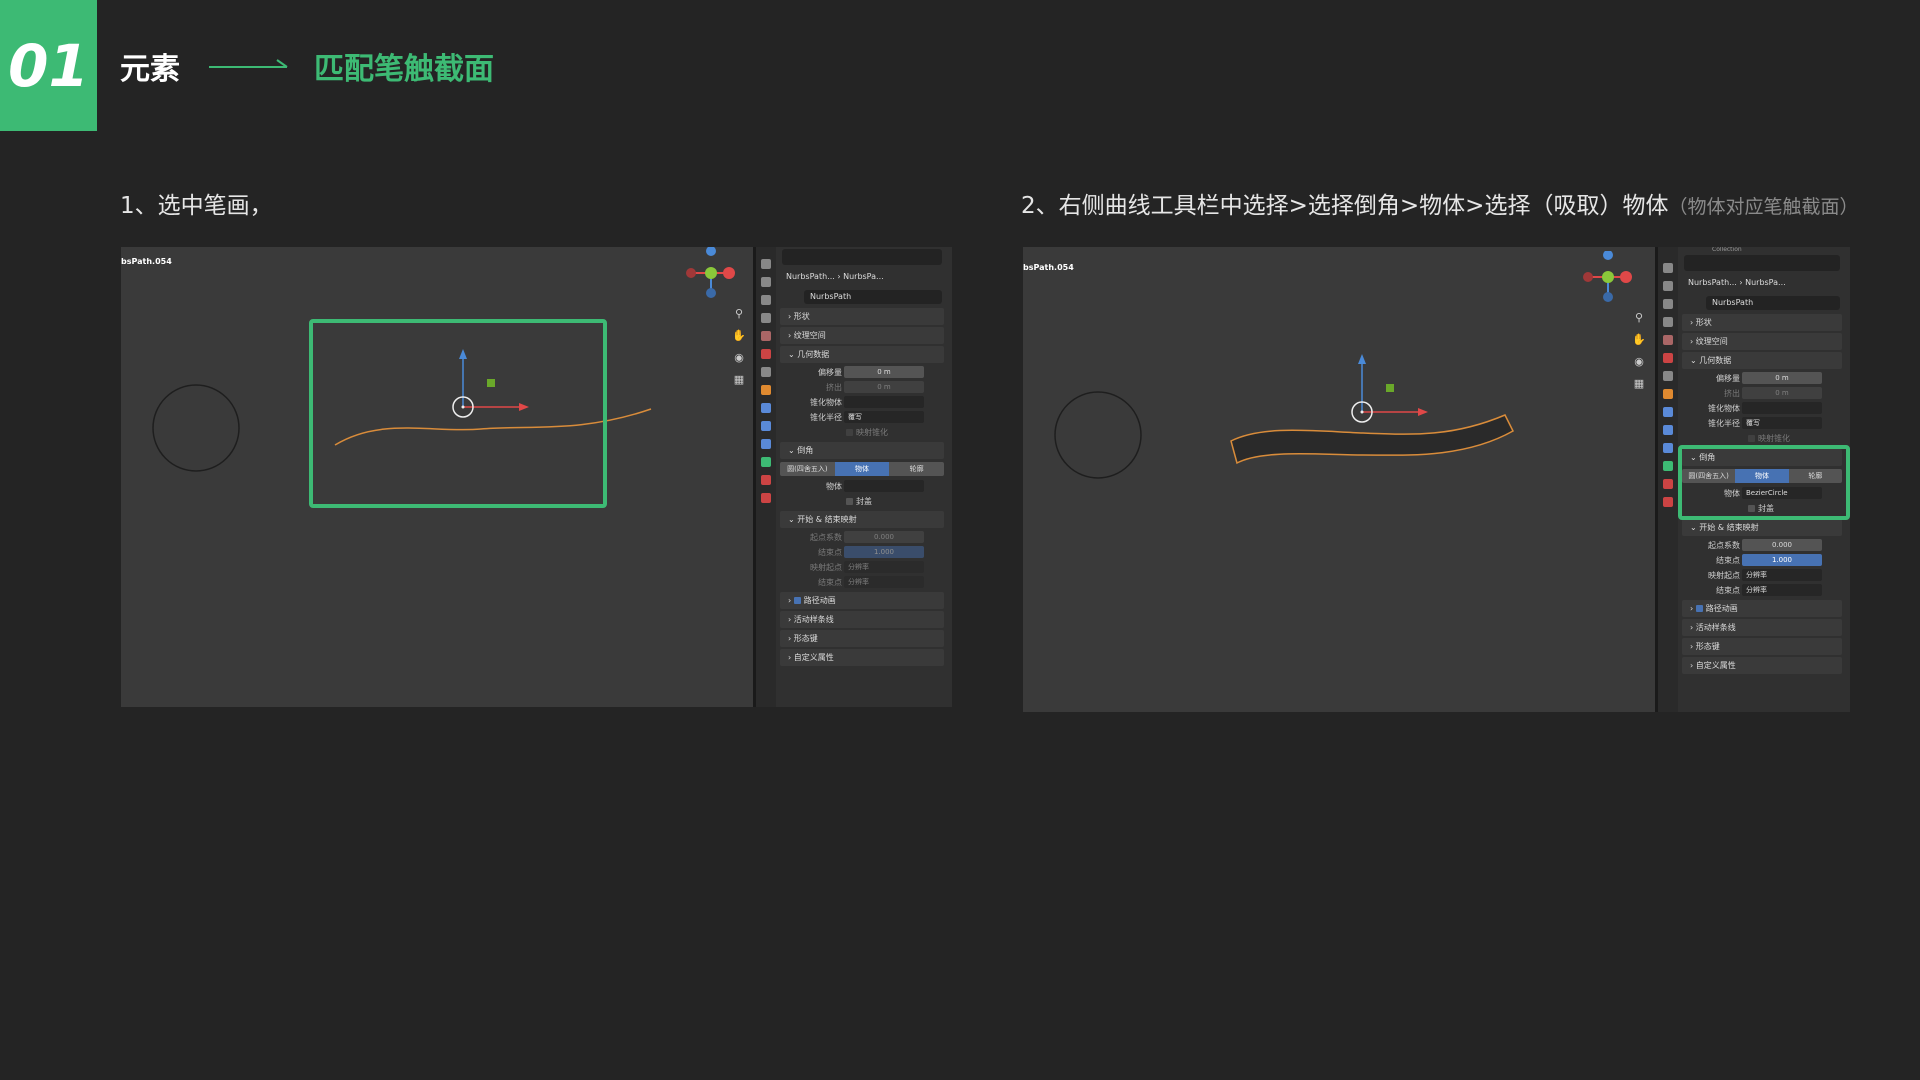 The width and height of the screenshot is (1920, 1080). I want to click on bevel-mode-round: 圆(四舍五入), so click(807, 469).